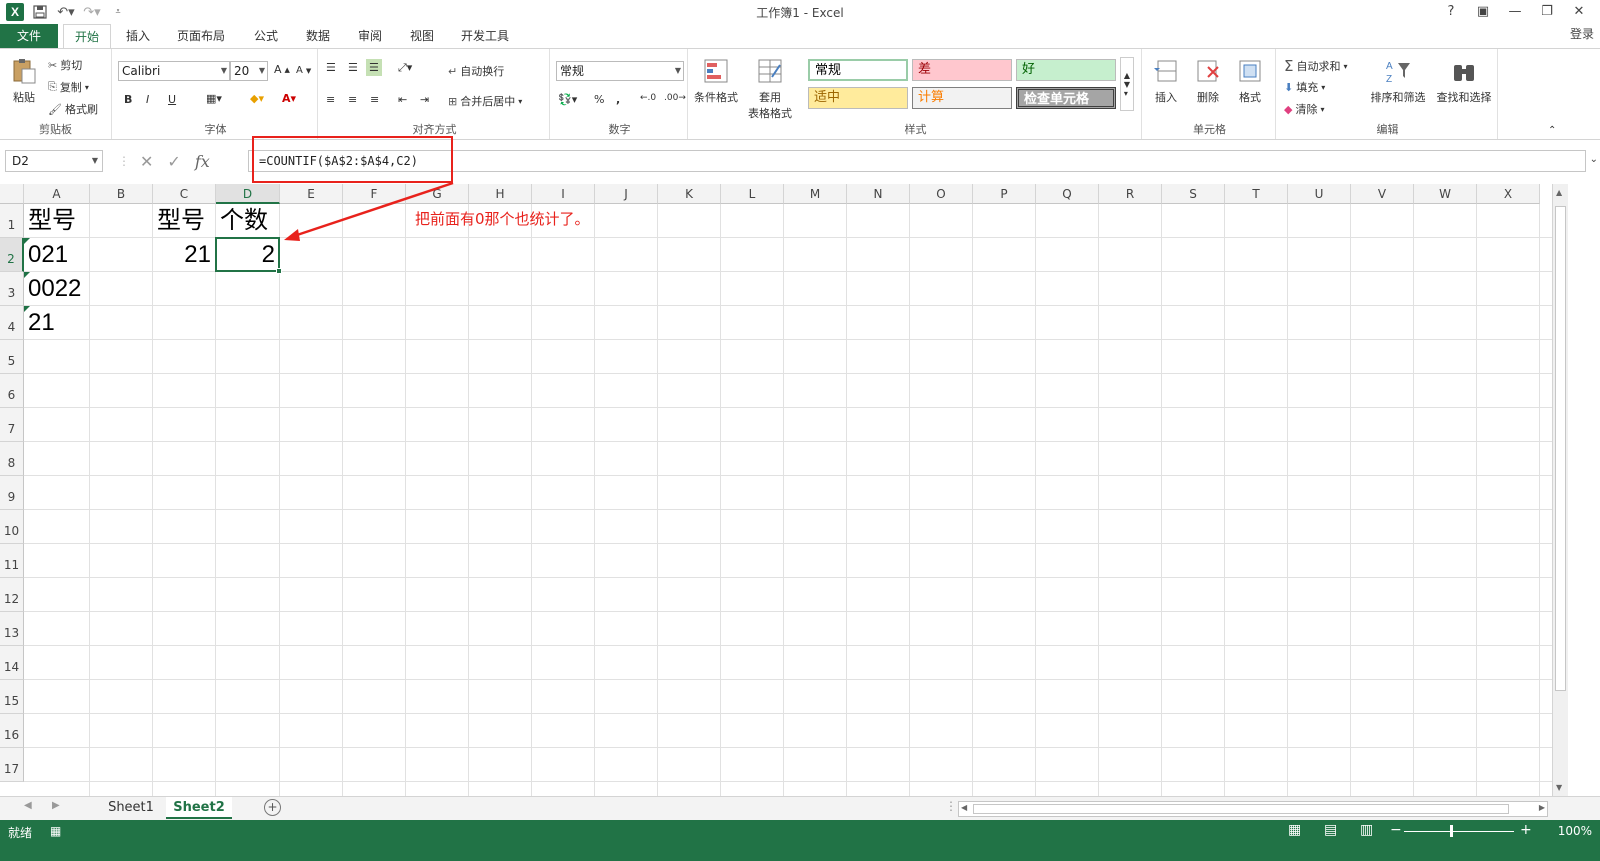  Describe the element at coordinates (330, 99) in the screenshot. I see `align-left-icon: ≡` at that location.